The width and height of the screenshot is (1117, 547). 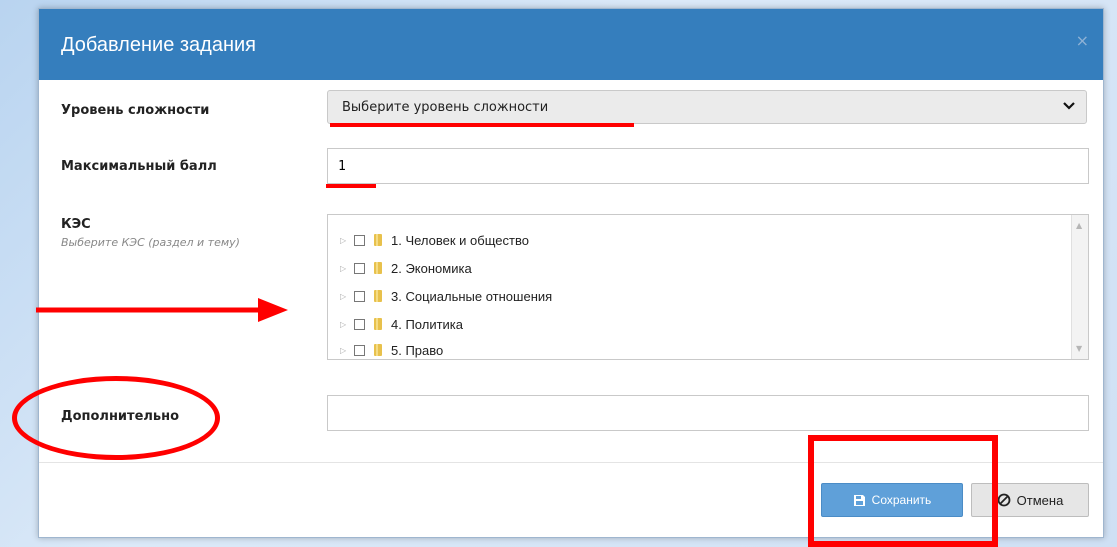 I want to click on cancel-icon, so click(x=1004, y=500).